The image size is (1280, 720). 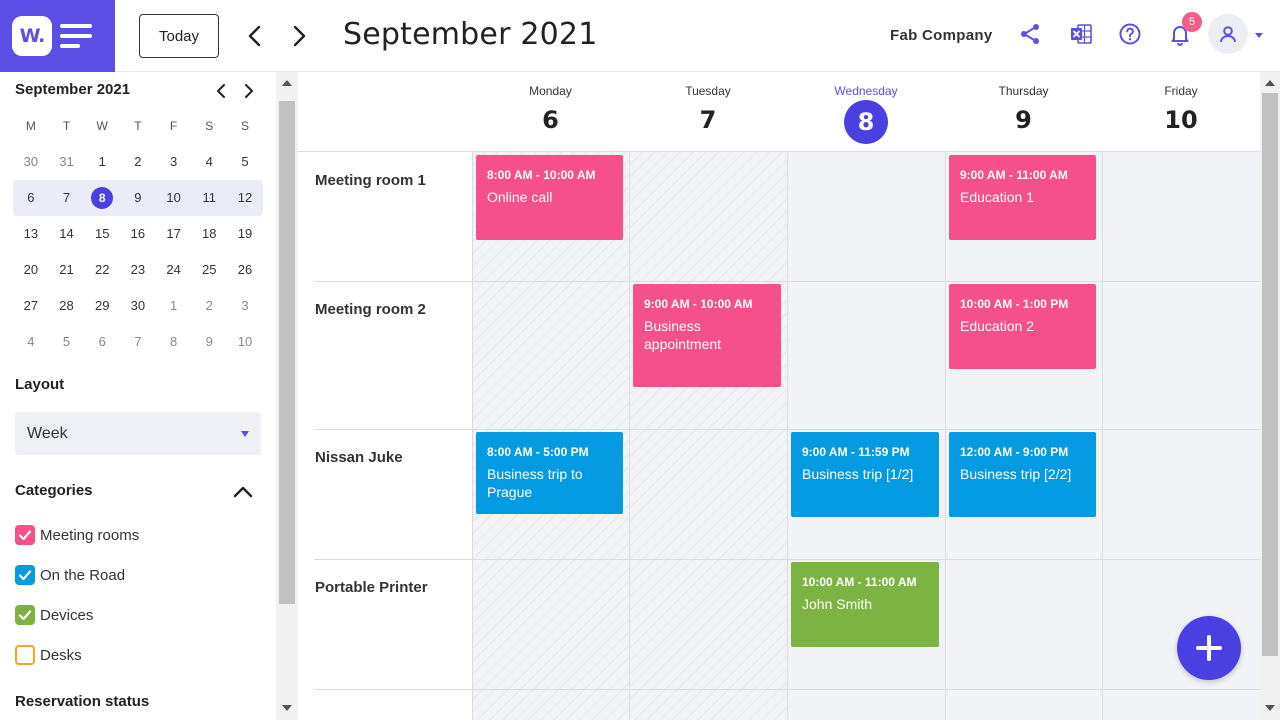 What do you see at coordinates (535, 483) in the screenshot?
I see `event-title: Business trip to Prague` at bounding box center [535, 483].